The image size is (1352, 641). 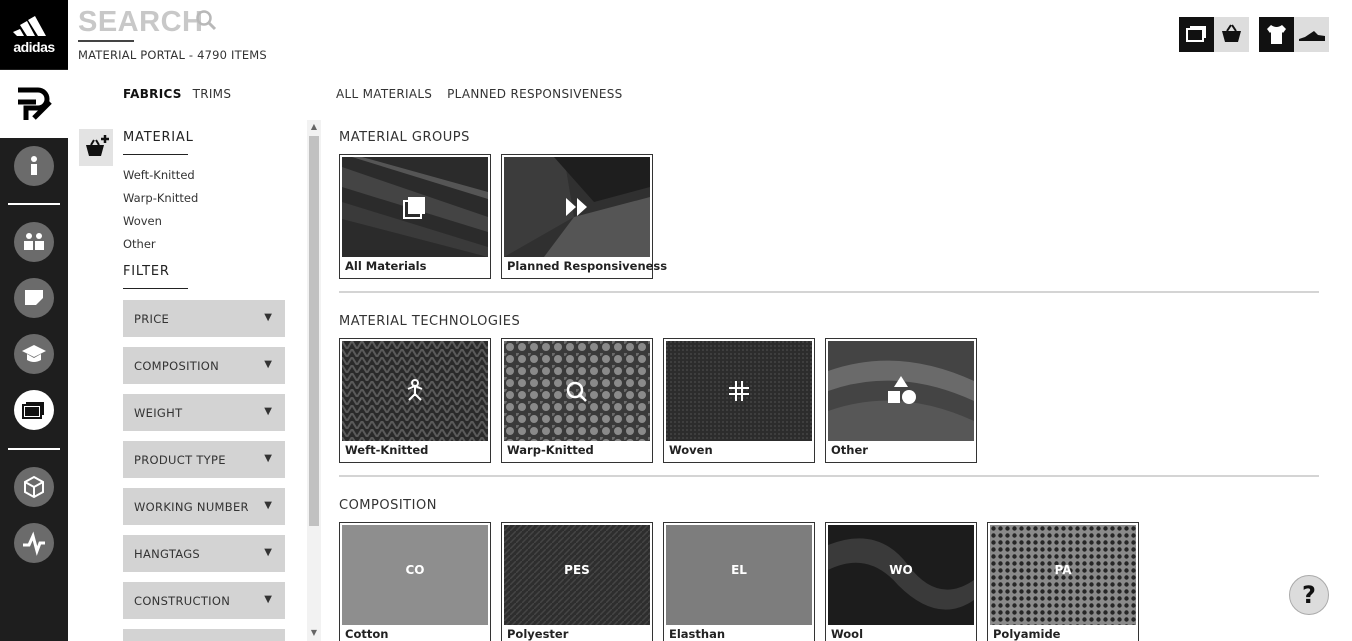 I want to click on portal-p-icon, so click(x=35, y=103).